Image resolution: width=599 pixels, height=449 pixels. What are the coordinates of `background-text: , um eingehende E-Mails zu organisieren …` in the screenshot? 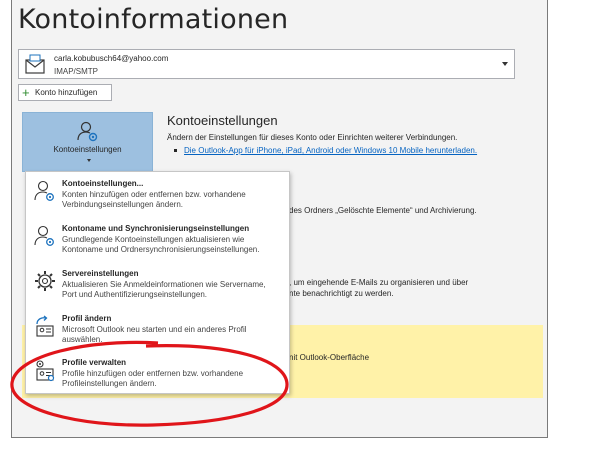 It's located at (379, 282).